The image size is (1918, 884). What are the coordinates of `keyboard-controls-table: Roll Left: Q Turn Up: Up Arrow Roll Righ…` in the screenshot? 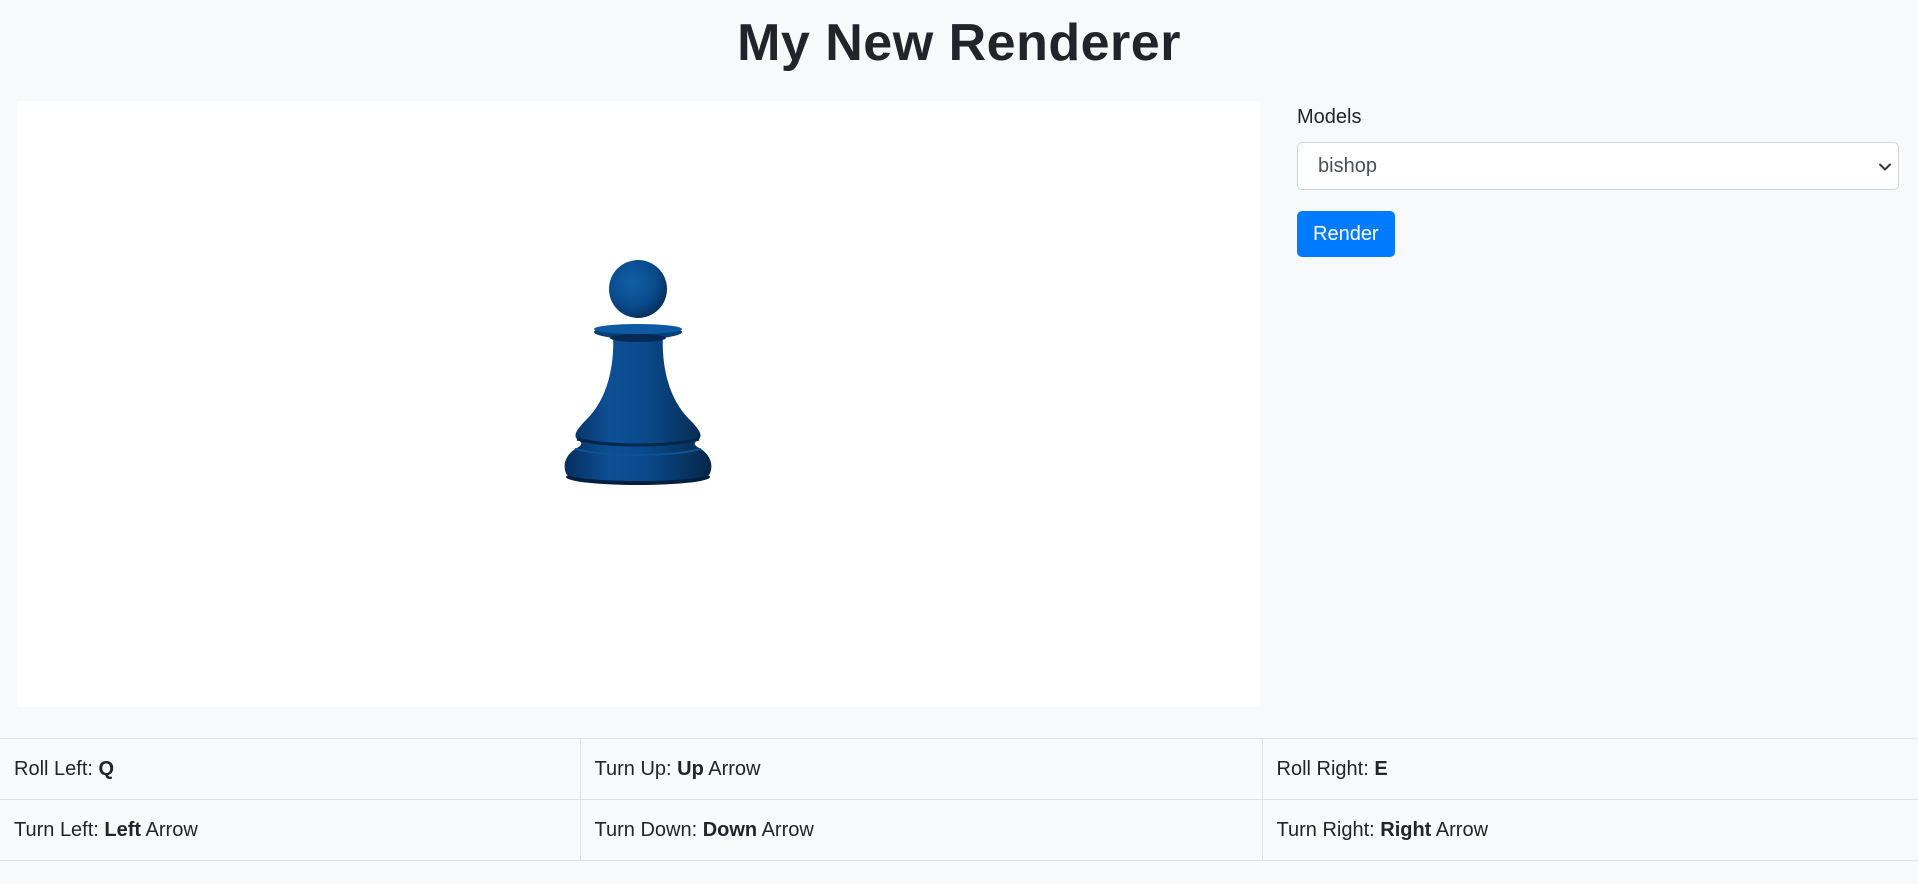 It's located at (959, 799).